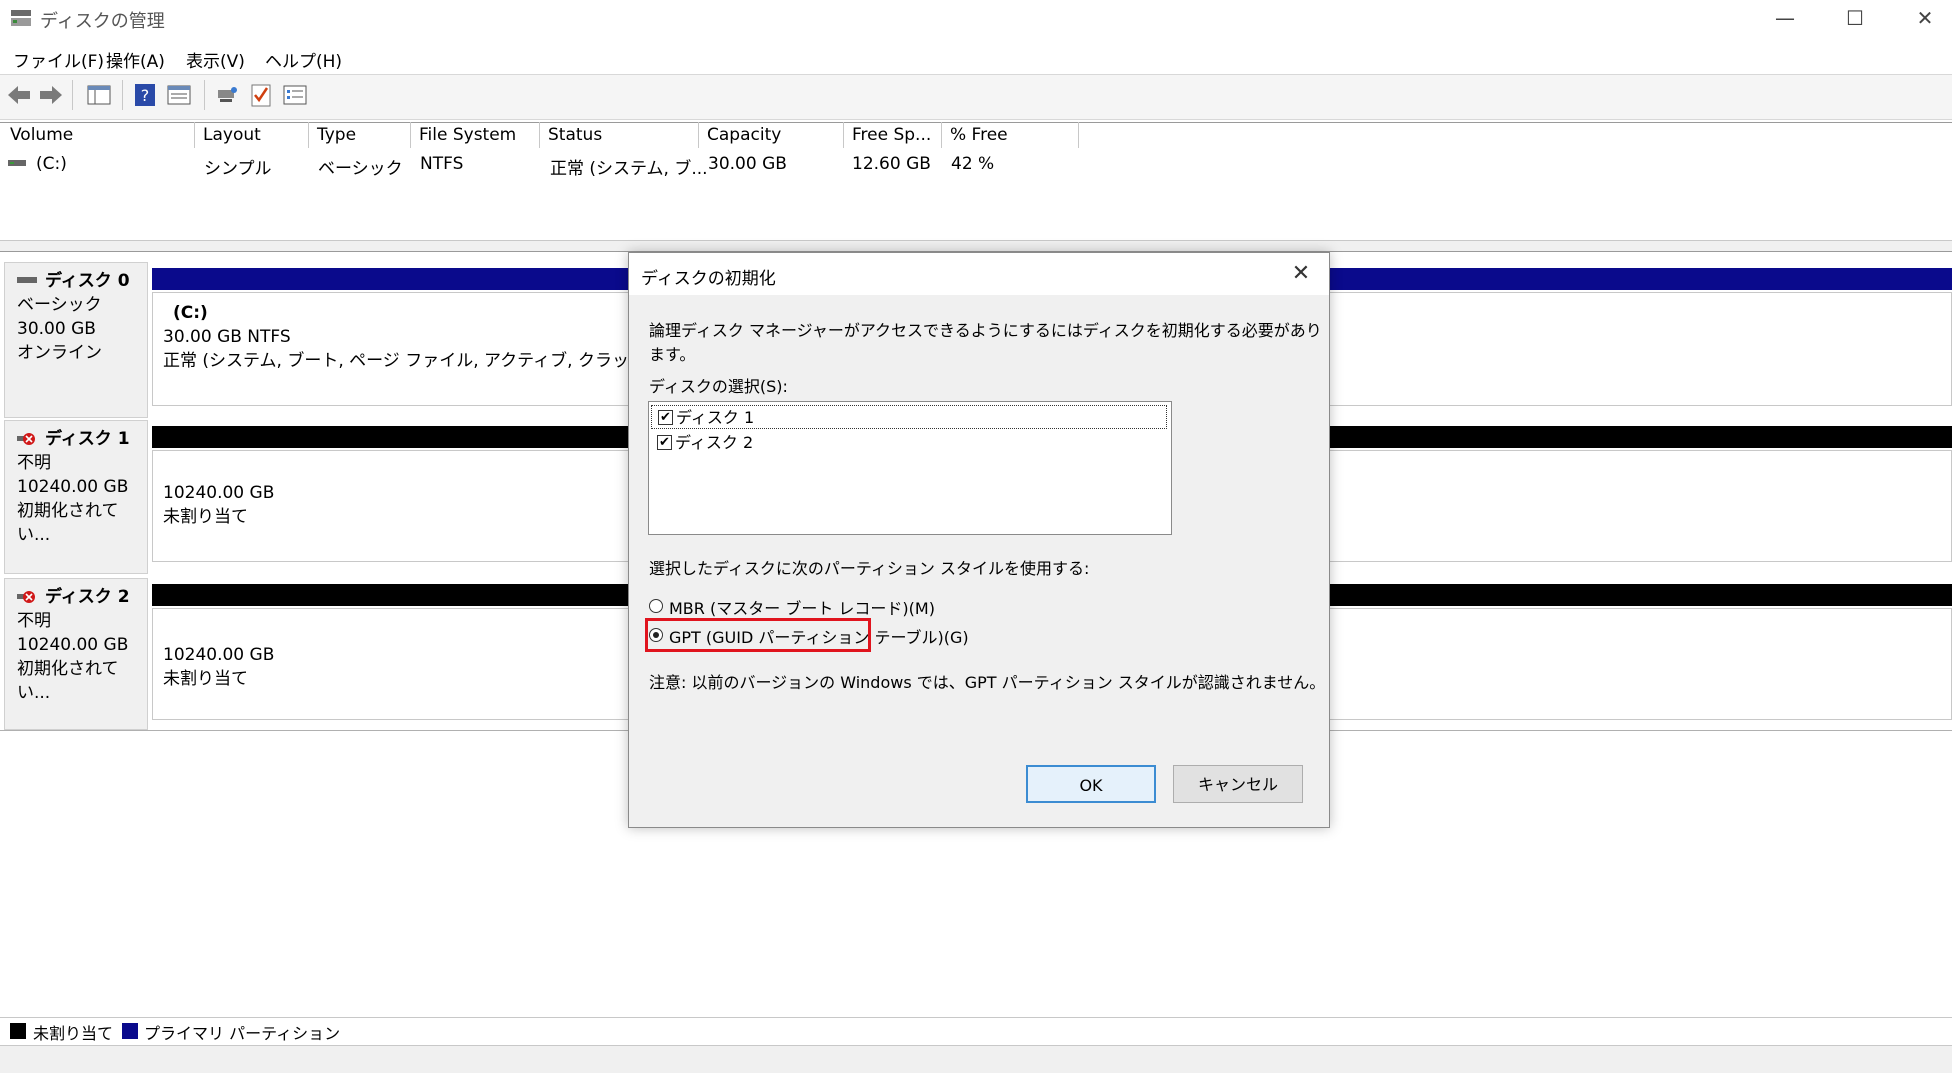  What do you see at coordinates (238, 169) in the screenshot?
I see `volume-layout: シンプル` at bounding box center [238, 169].